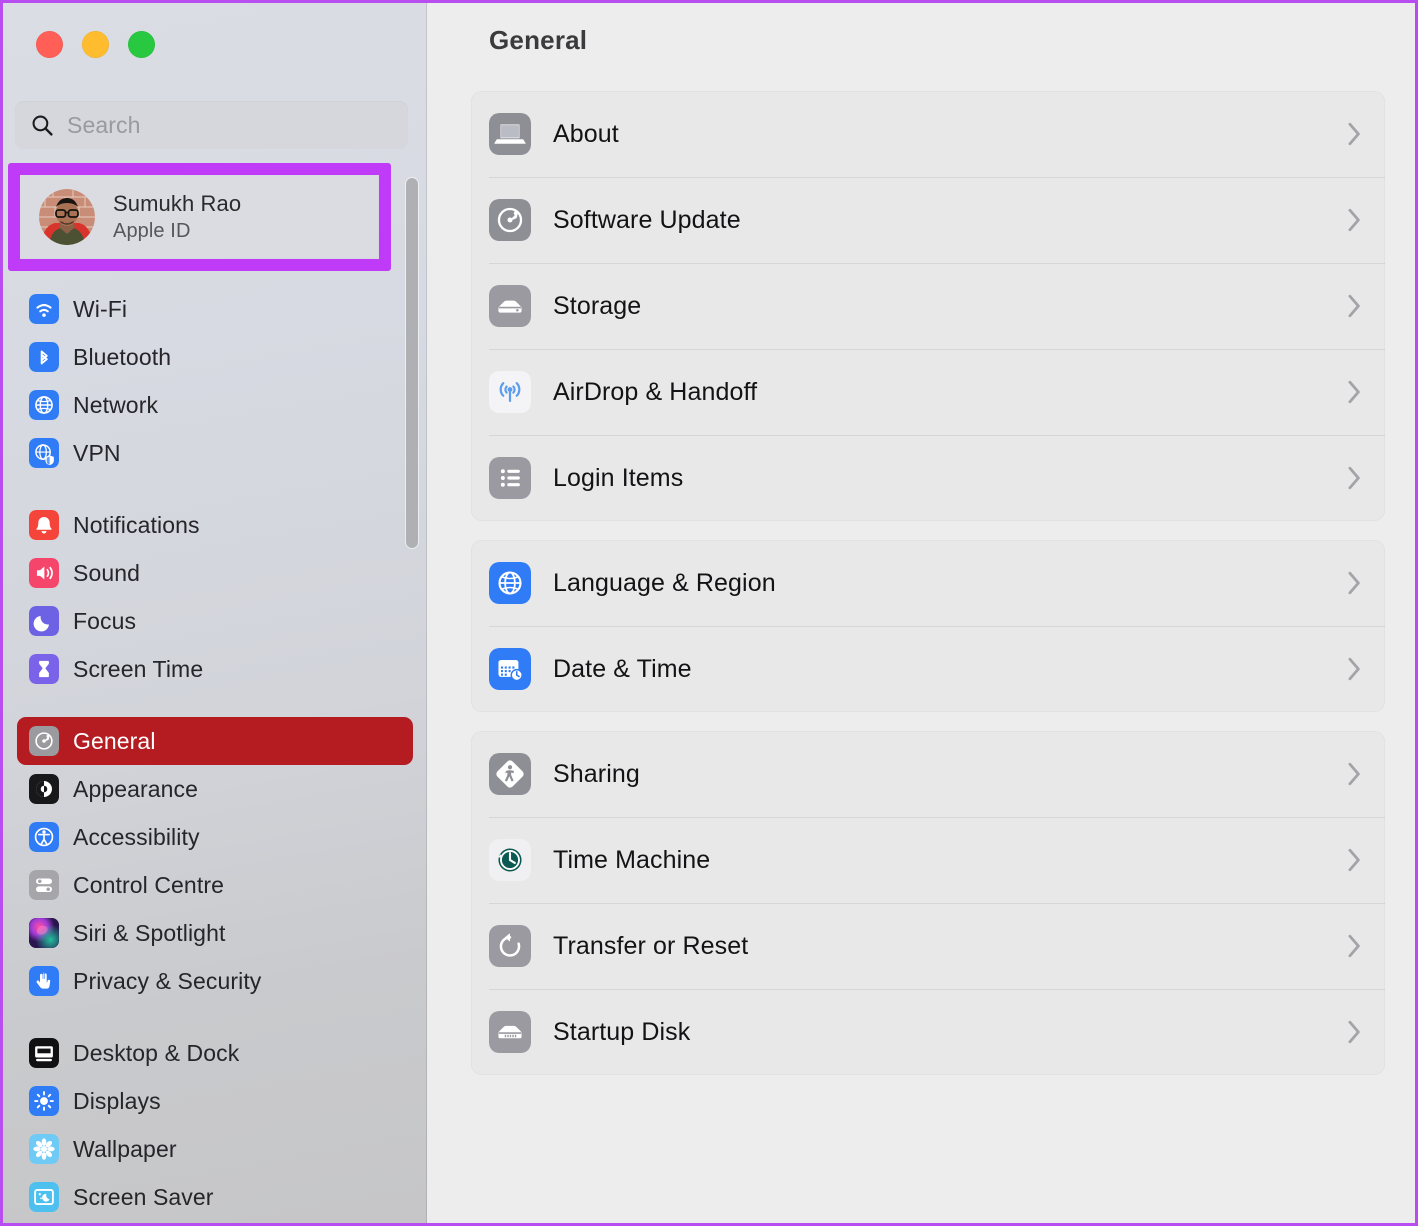 Image resolution: width=1418 pixels, height=1226 pixels. I want to click on sidebar-item-label: Control Centre, so click(148, 884).